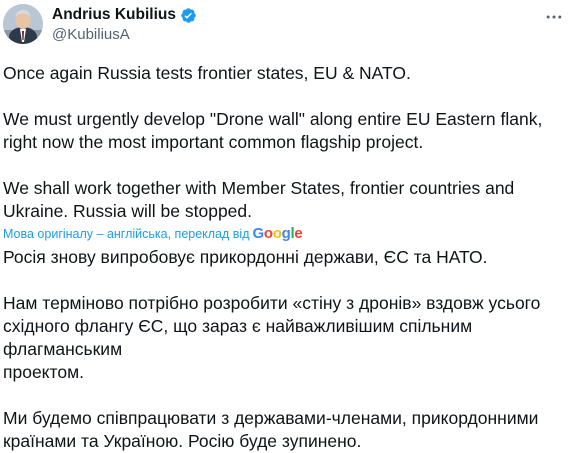  I want to click on verified-badge-icon, so click(188, 15).